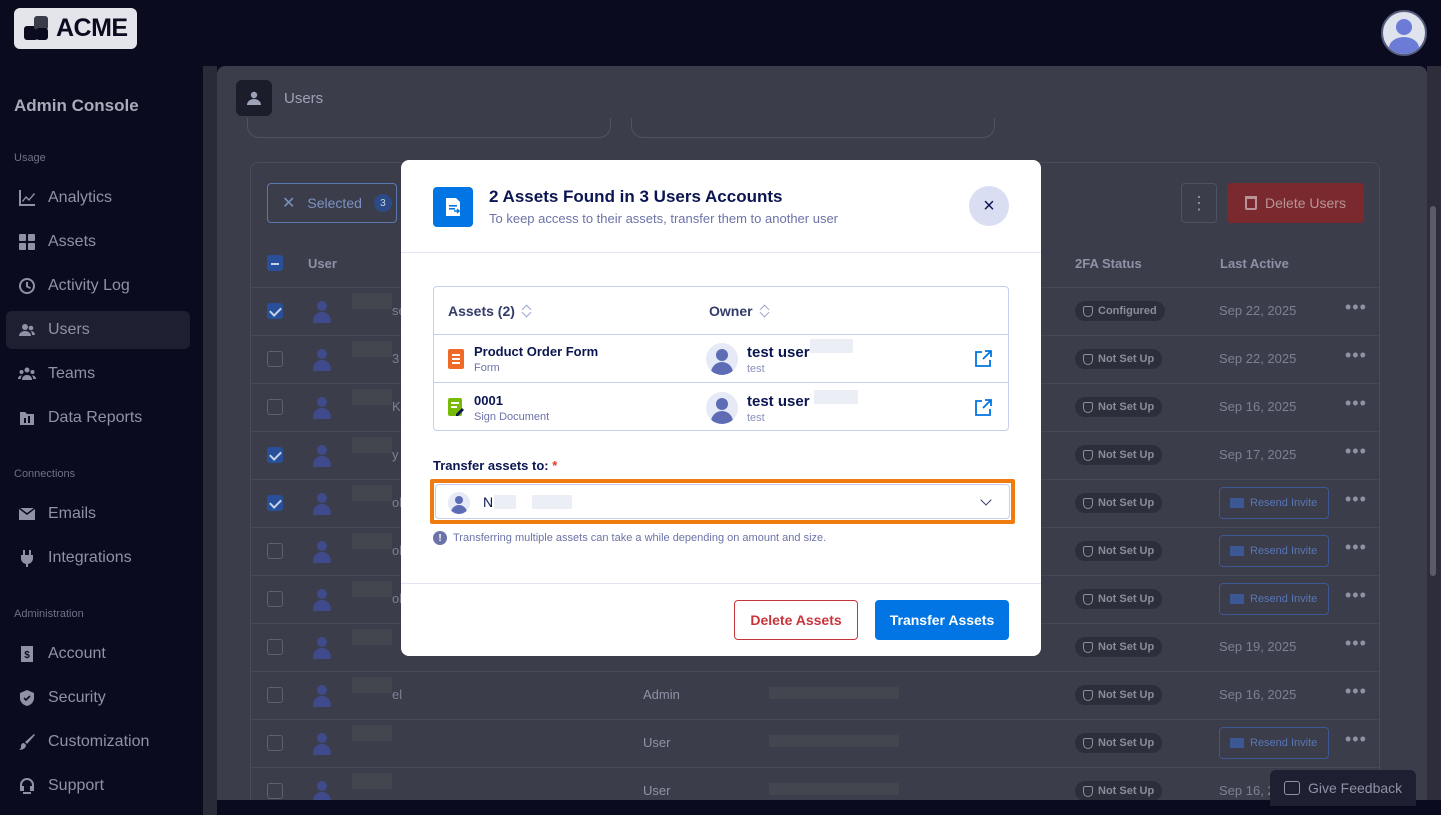  I want to click on delete-assets-button: Delete Assets, so click(796, 620).